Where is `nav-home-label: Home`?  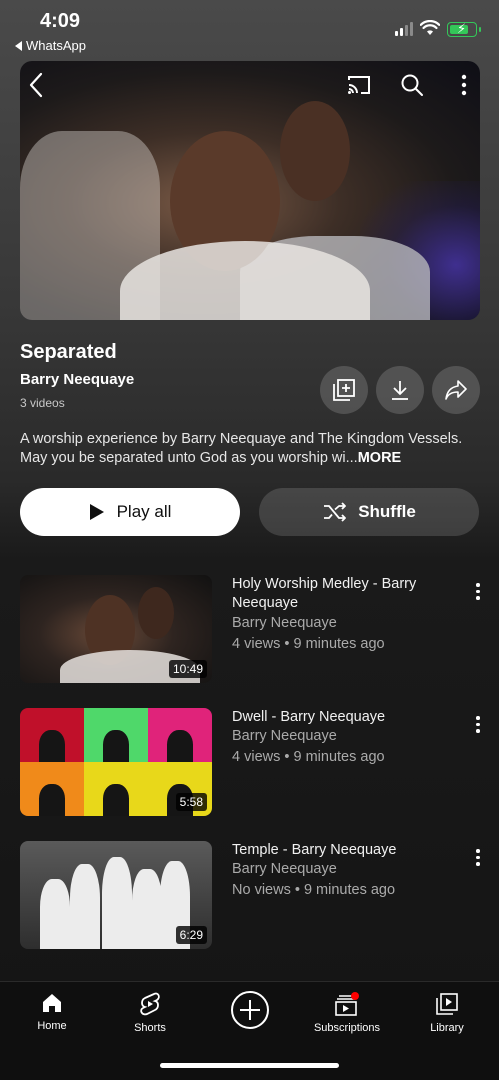 nav-home-label: Home is located at coordinates (52, 1026).